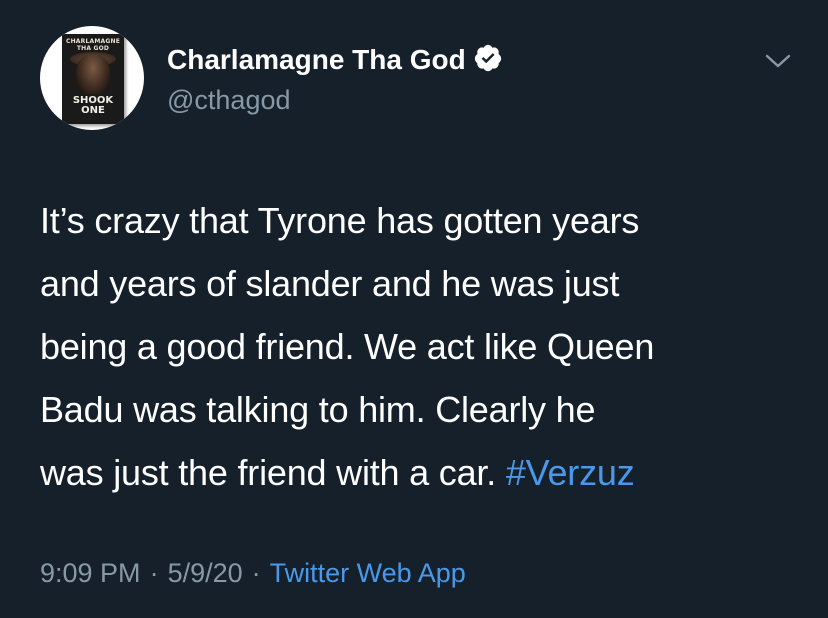  What do you see at coordinates (316, 59) in the screenshot?
I see `display-name-text: Charlamagne Tha God` at bounding box center [316, 59].